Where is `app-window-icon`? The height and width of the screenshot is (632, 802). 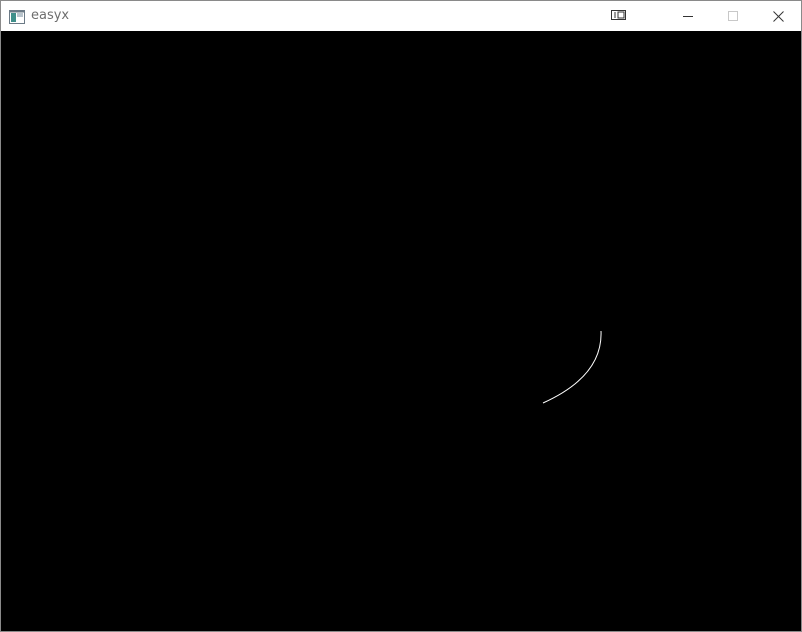
app-window-icon is located at coordinates (17, 16).